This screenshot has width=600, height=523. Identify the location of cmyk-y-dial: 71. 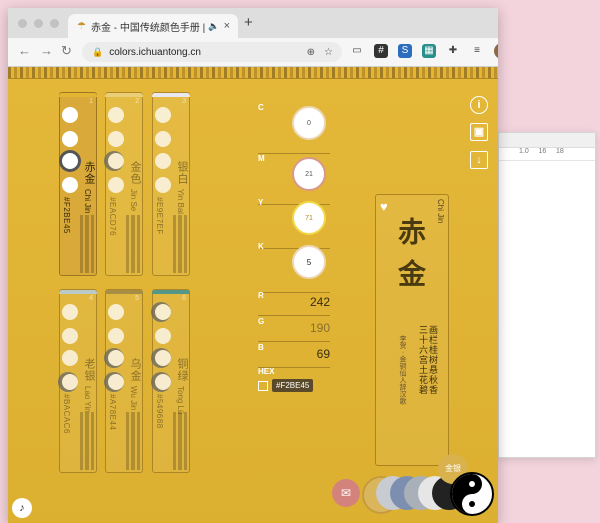
(309, 218).